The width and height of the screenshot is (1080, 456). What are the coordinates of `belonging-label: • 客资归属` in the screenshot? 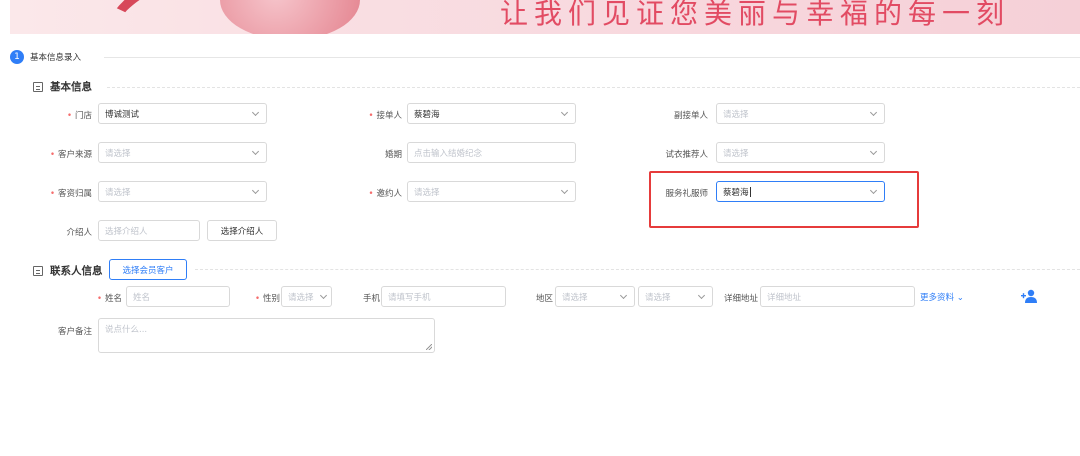 It's located at (70, 194).